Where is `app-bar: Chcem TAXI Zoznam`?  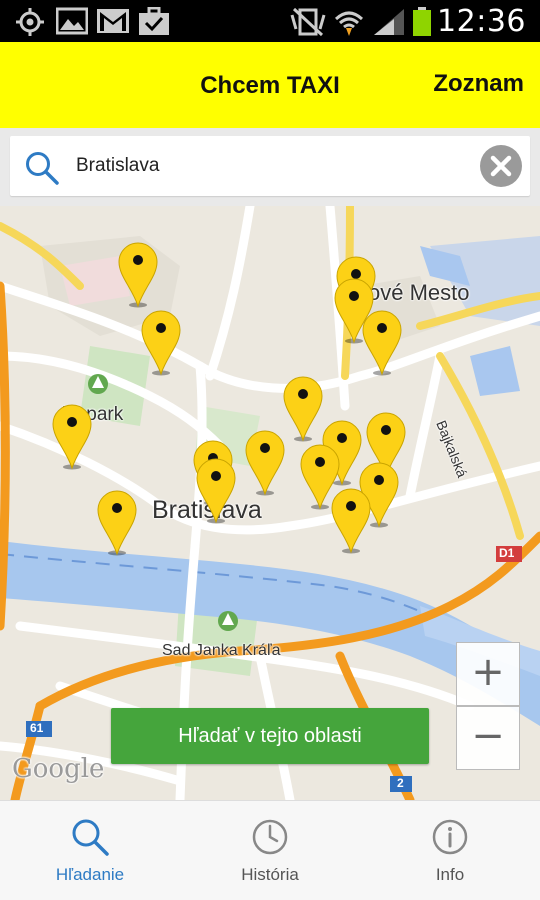
app-bar: Chcem TAXI Zoznam is located at coordinates (270, 85).